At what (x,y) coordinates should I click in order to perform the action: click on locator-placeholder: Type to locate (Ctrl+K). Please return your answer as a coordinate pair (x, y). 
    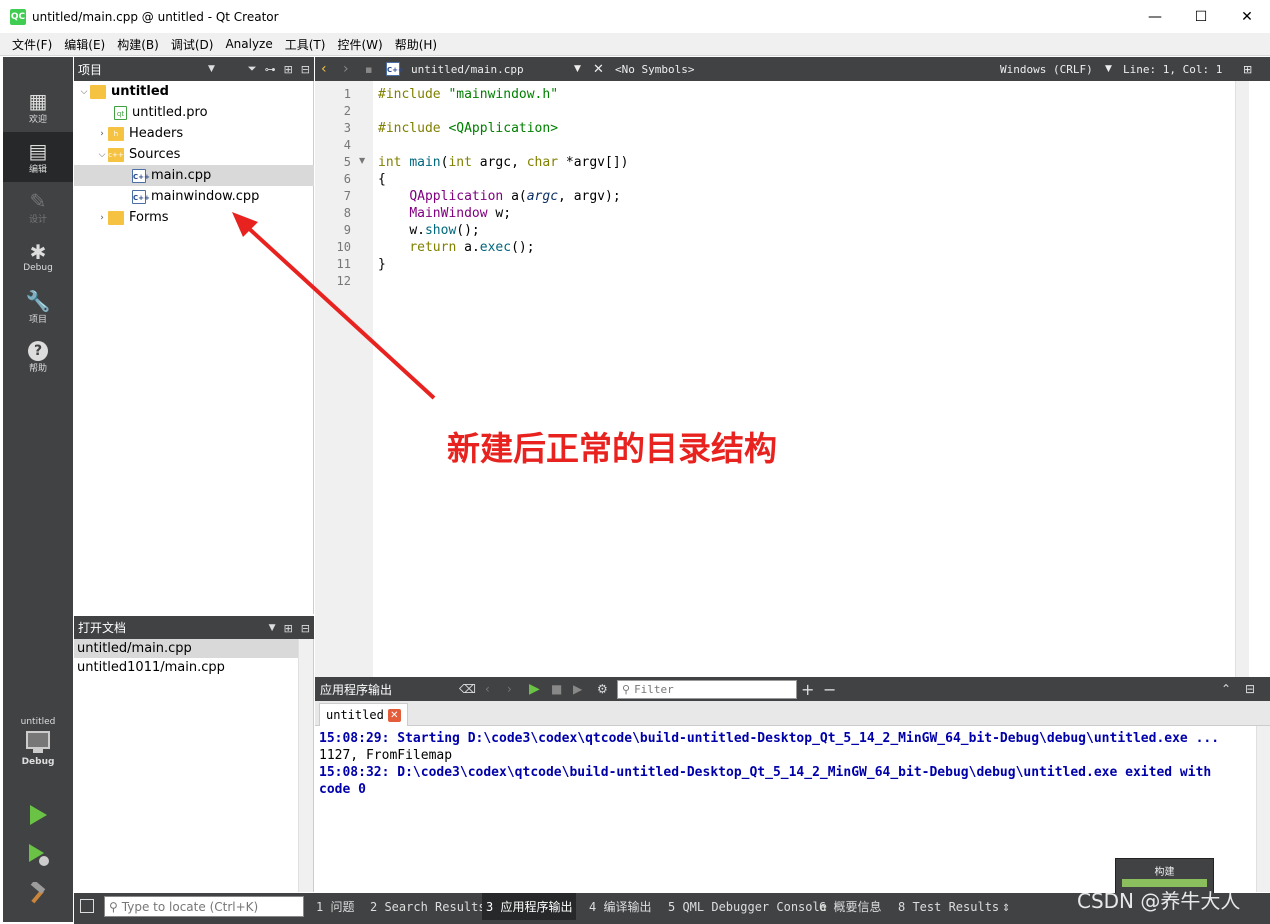
    Looking at the image, I should click on (190, 906).